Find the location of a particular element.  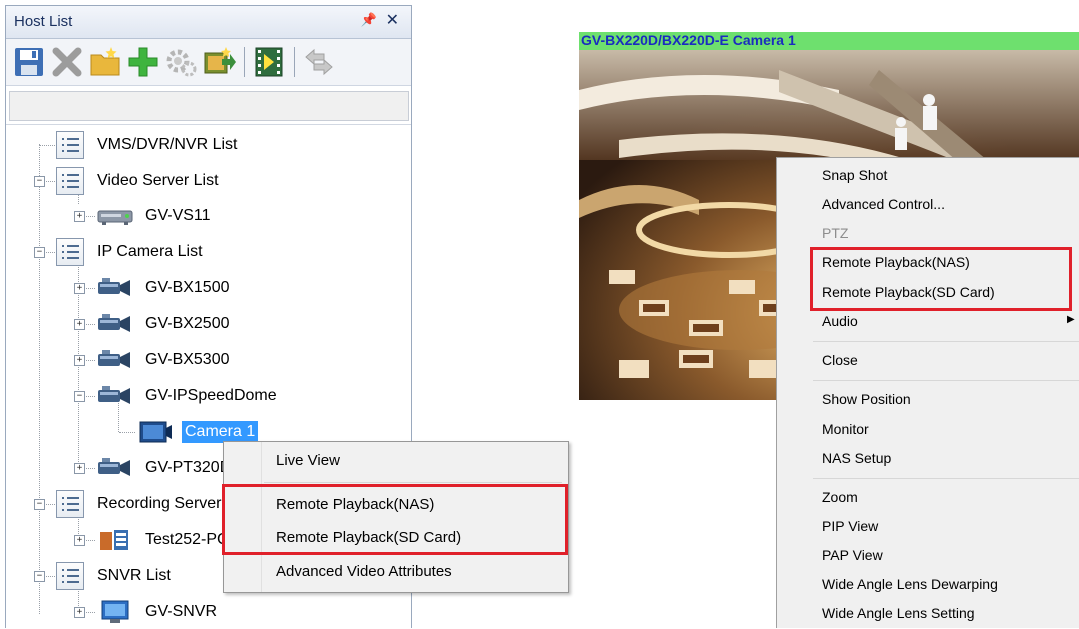

tree-item-label: Camera 1 is located at coordinates (220, 432).